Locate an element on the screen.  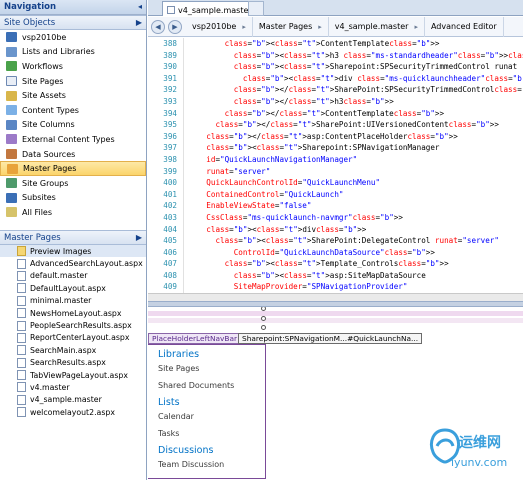
forward-icon: ▶ is located at coordinates (175, 26).